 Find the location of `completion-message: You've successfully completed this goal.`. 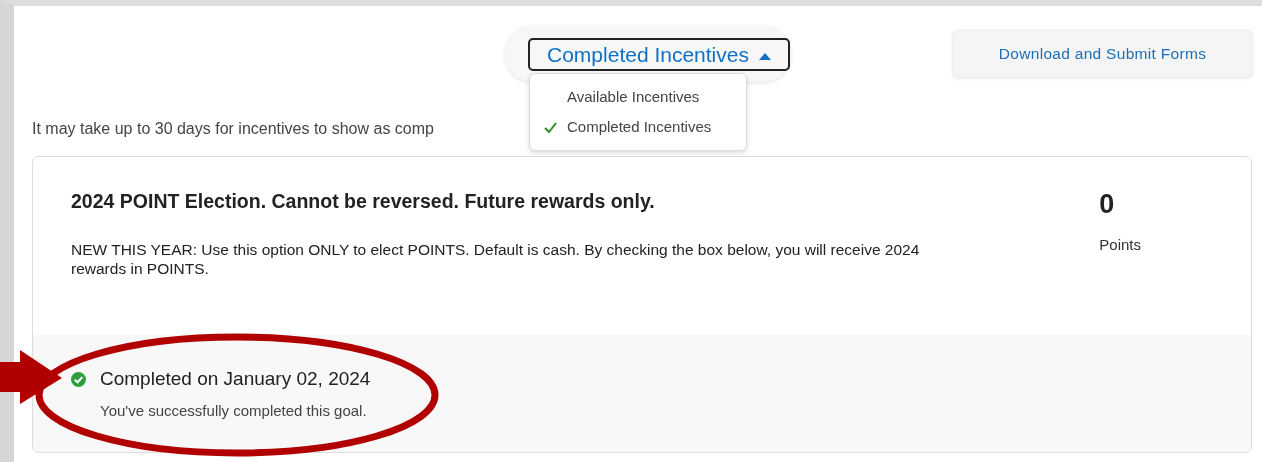

completion-message: You've successfully completed this goal. is located at coordinates (234, 410).